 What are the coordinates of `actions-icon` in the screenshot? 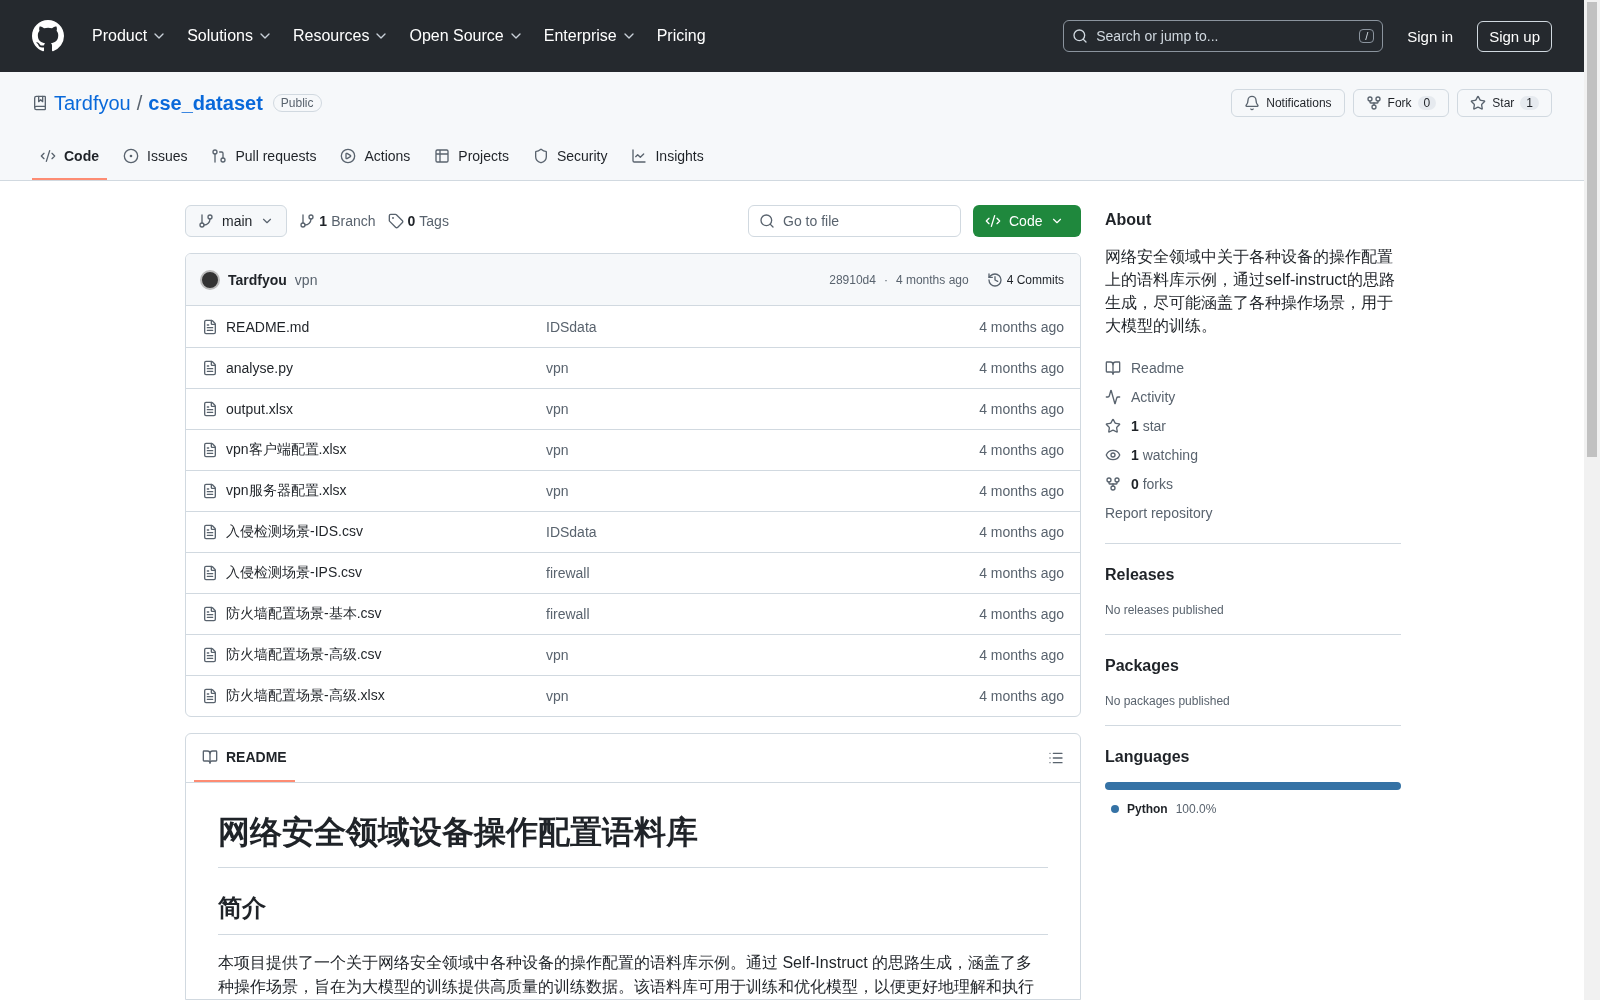 It's located at (348, 156).